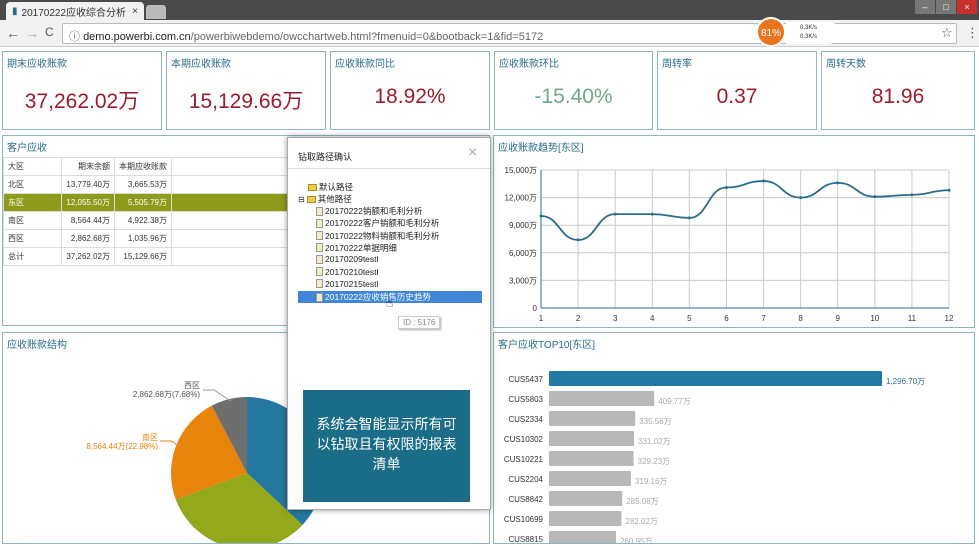 This screenshot has height=544, width=979. I want to click on category-label: CUS8842, so click(525, 499).